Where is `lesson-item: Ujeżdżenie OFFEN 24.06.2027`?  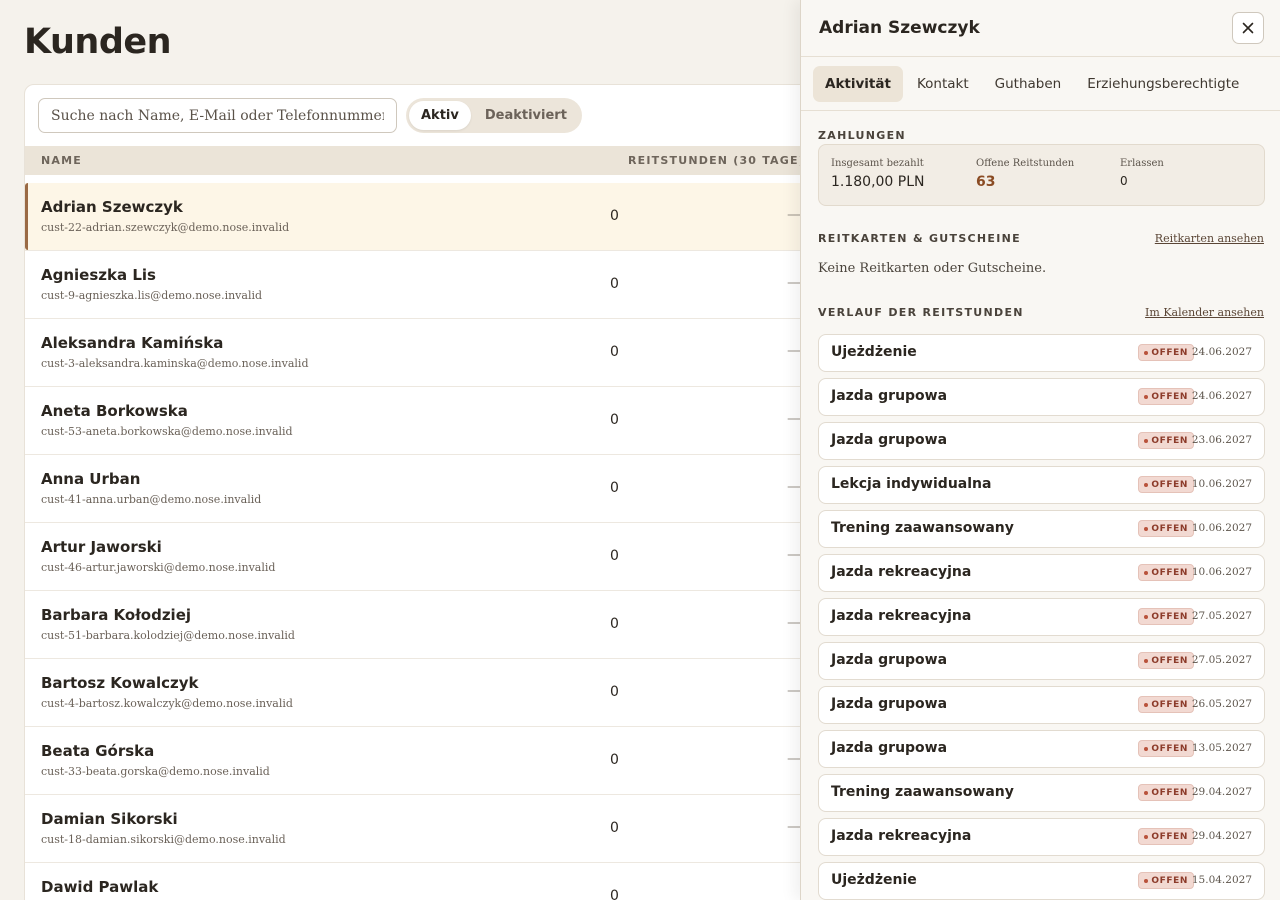
lesson-item: Ujeżdżenie OFFEN 24.06.2027 is located at coordinates (1041, 353).